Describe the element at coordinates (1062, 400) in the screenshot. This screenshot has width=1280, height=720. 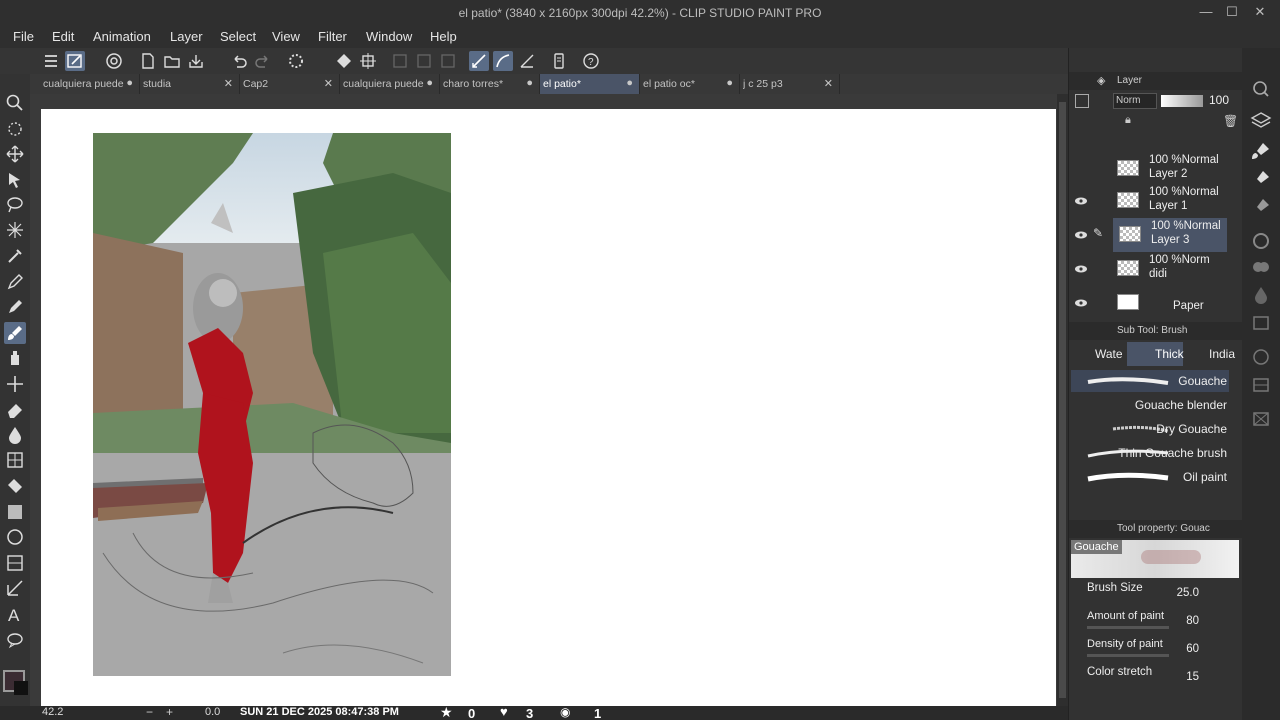
I see `scroll-thumb` at that location.